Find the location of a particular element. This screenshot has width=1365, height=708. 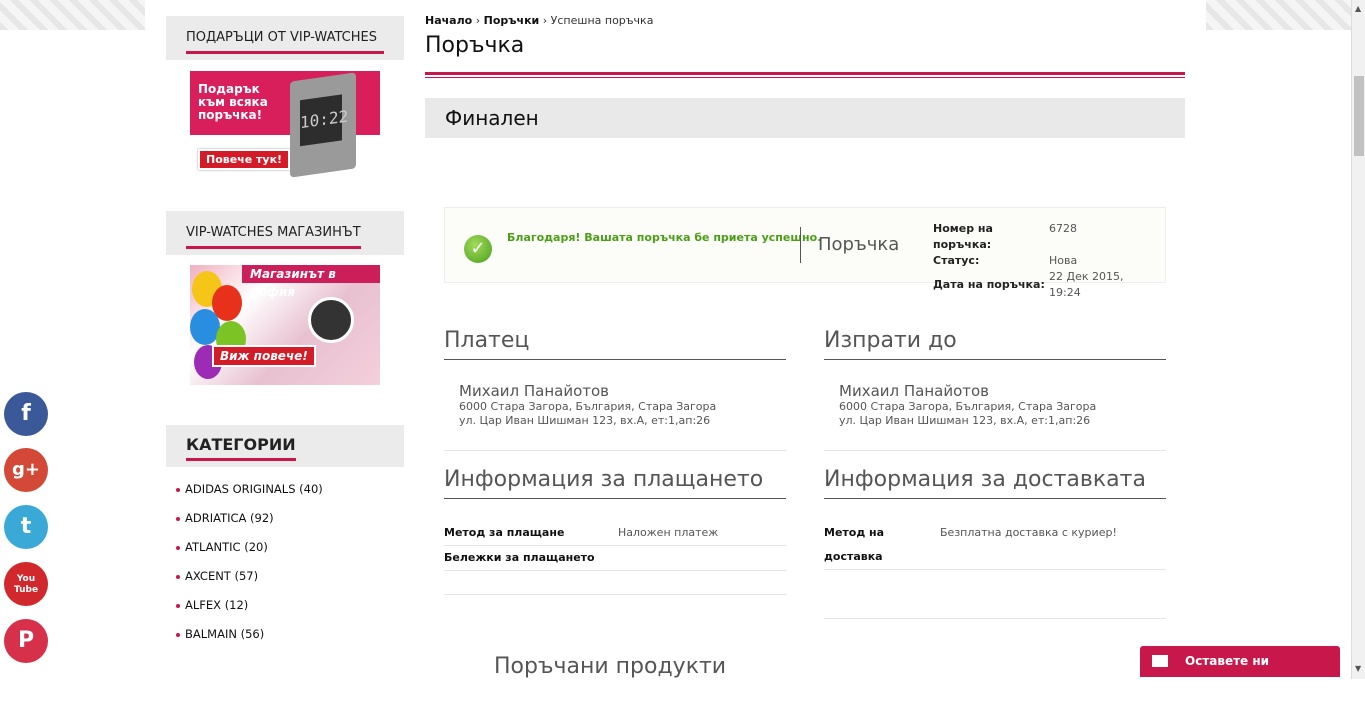

order-number: 6728 is located at coordinates (1063, 228).